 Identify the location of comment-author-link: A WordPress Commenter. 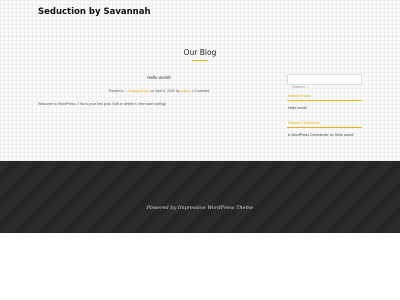
(308, 135).